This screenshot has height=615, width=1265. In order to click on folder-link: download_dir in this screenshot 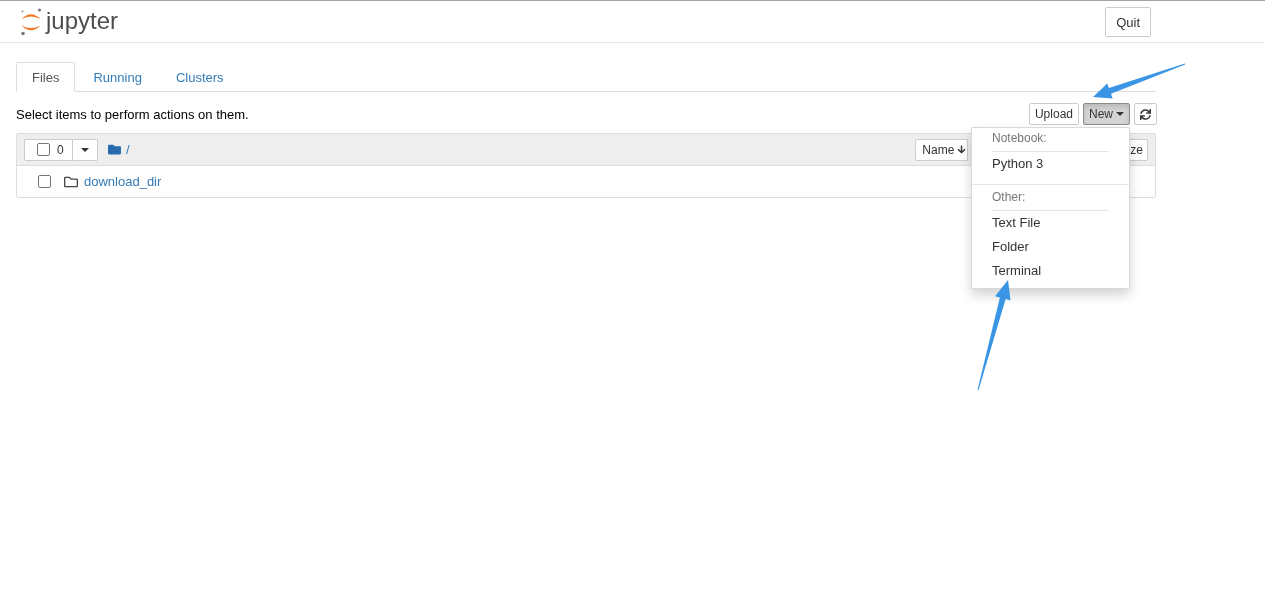, I will do `click(123, 181)`.